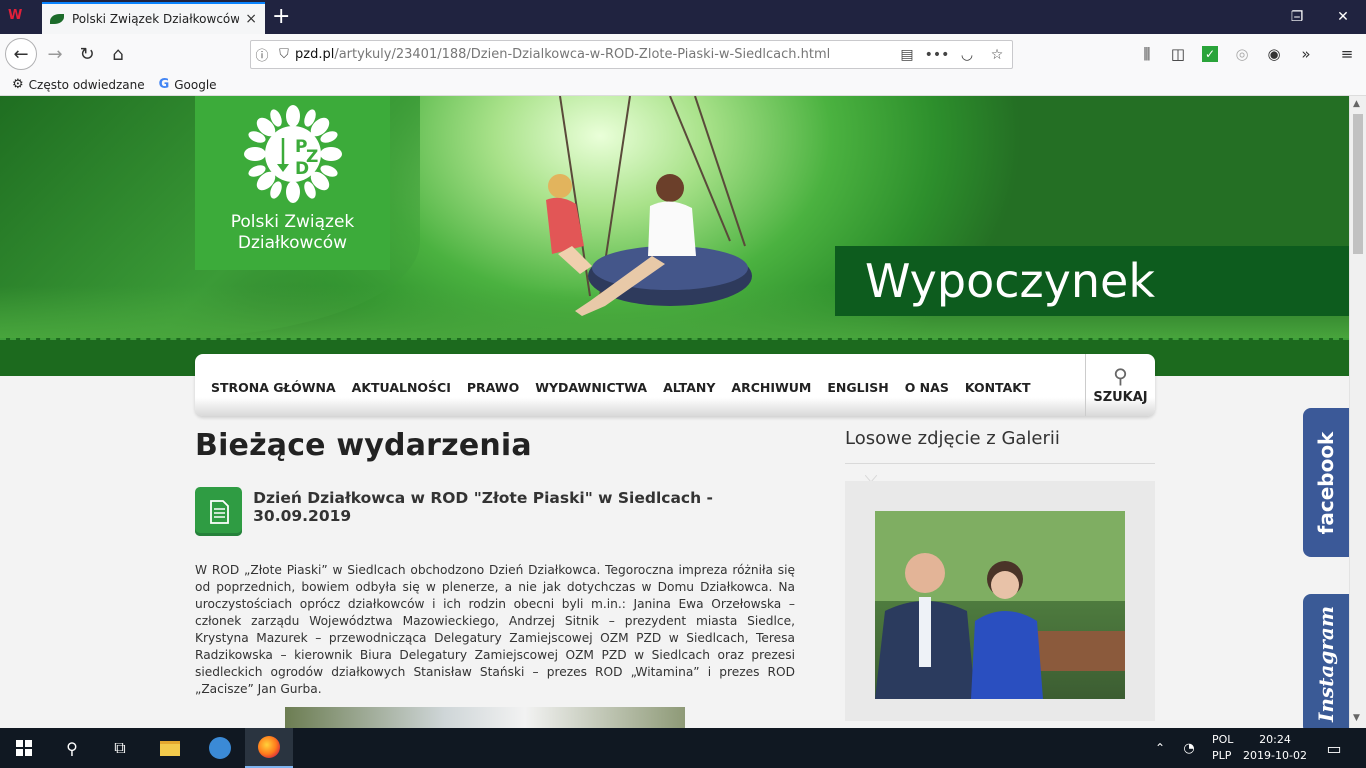 The image size is (1366, 768). What do you see at coordinates (1347, 54) in the screenshot?
I see `hamburger-menu-icon: ≡` at bounding box center [1347, 54].